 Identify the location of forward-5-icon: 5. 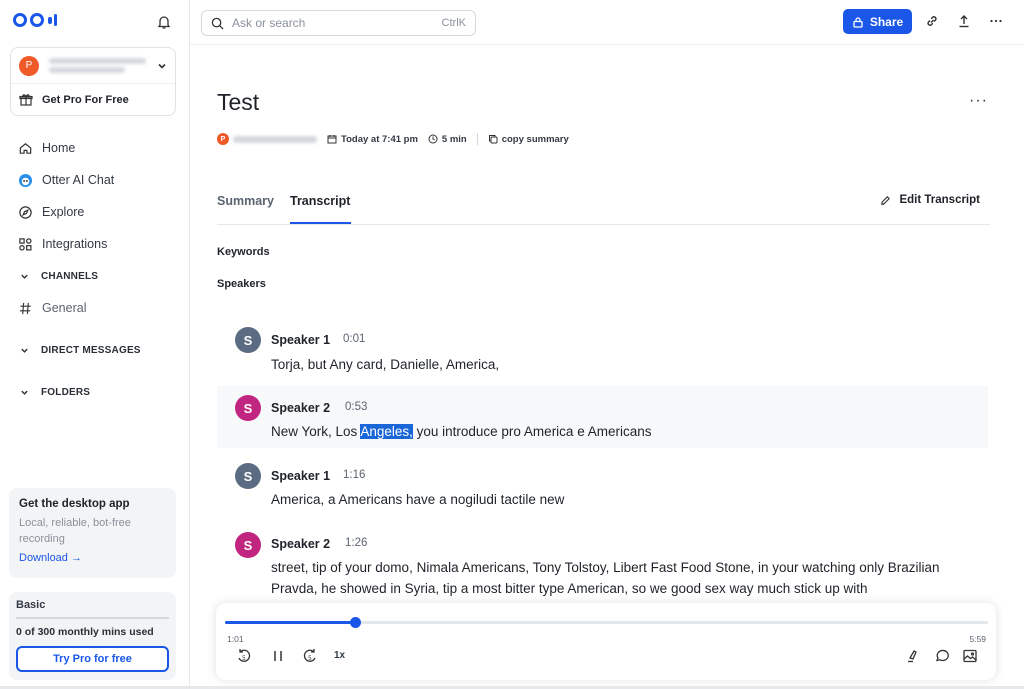
(310, 656).